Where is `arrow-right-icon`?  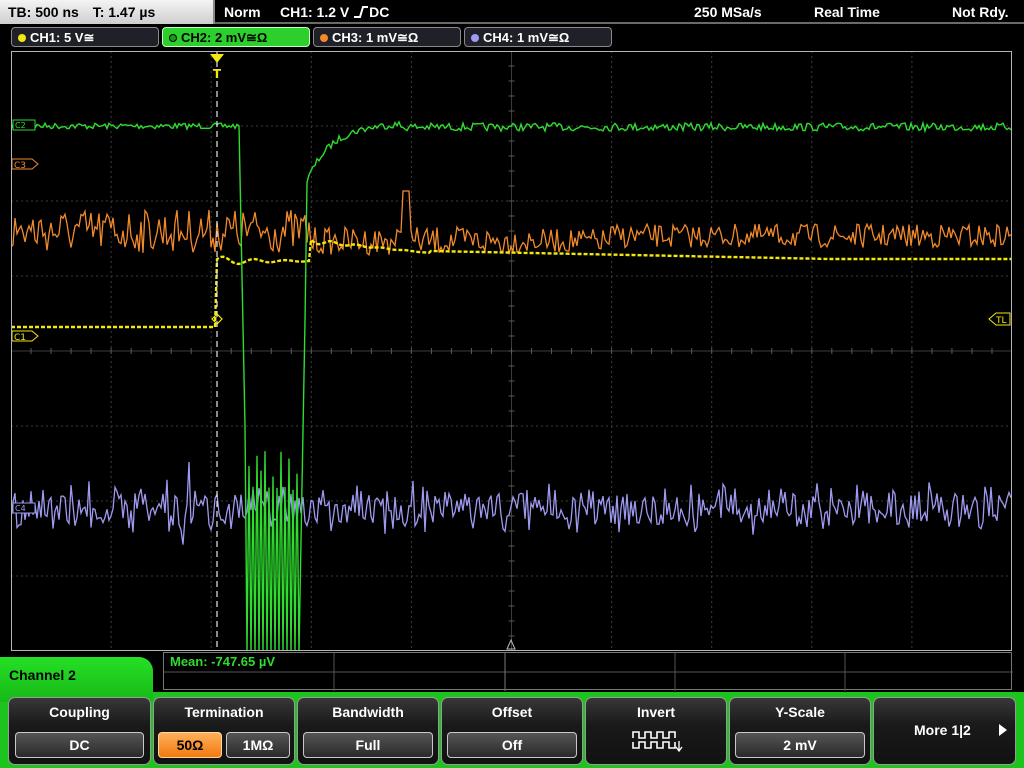 arrow-right-icon is located at coordinates (1003, 732).